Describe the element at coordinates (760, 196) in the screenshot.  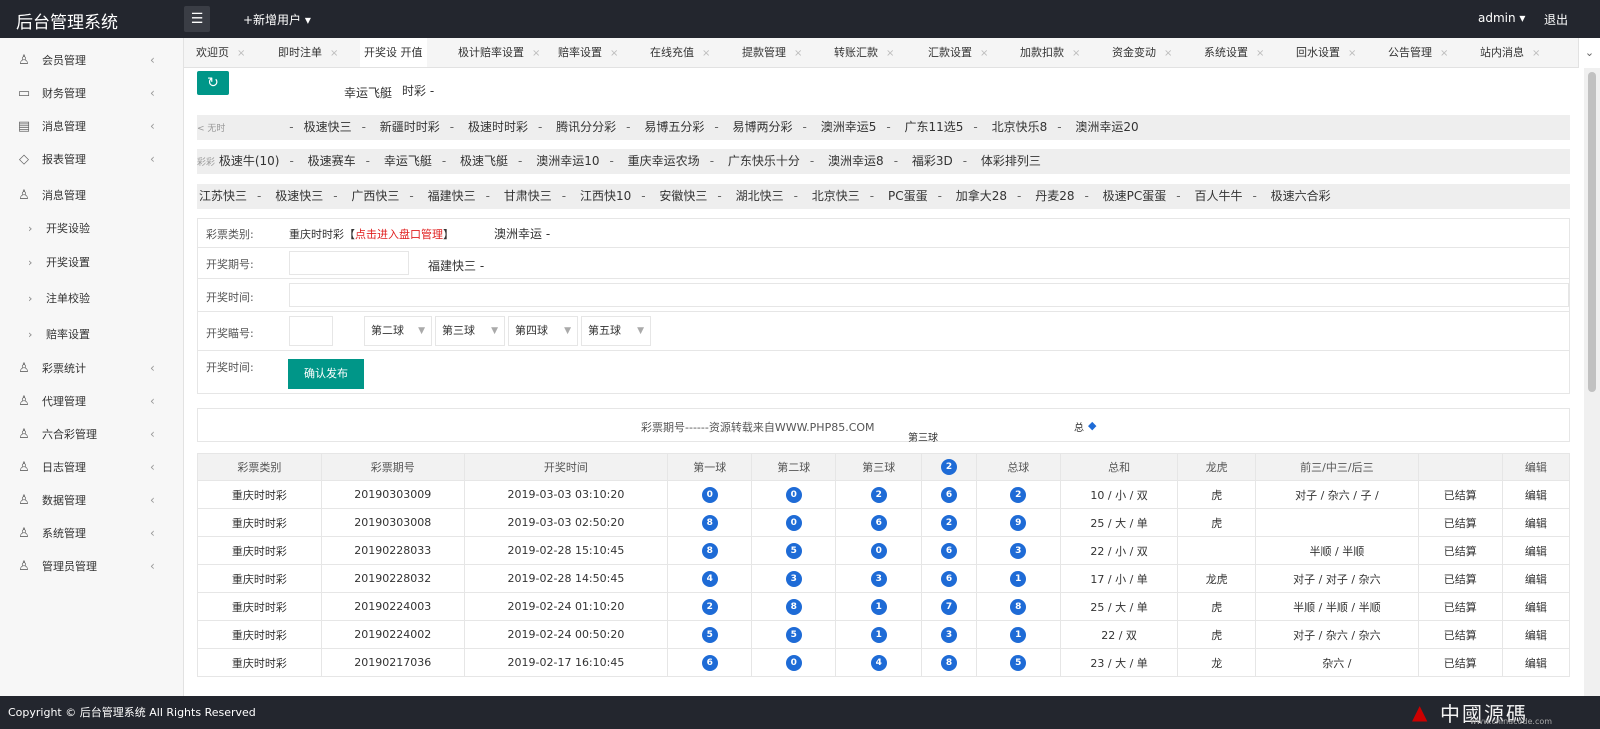
I see `lottery-link: 湖北快三` at that location.